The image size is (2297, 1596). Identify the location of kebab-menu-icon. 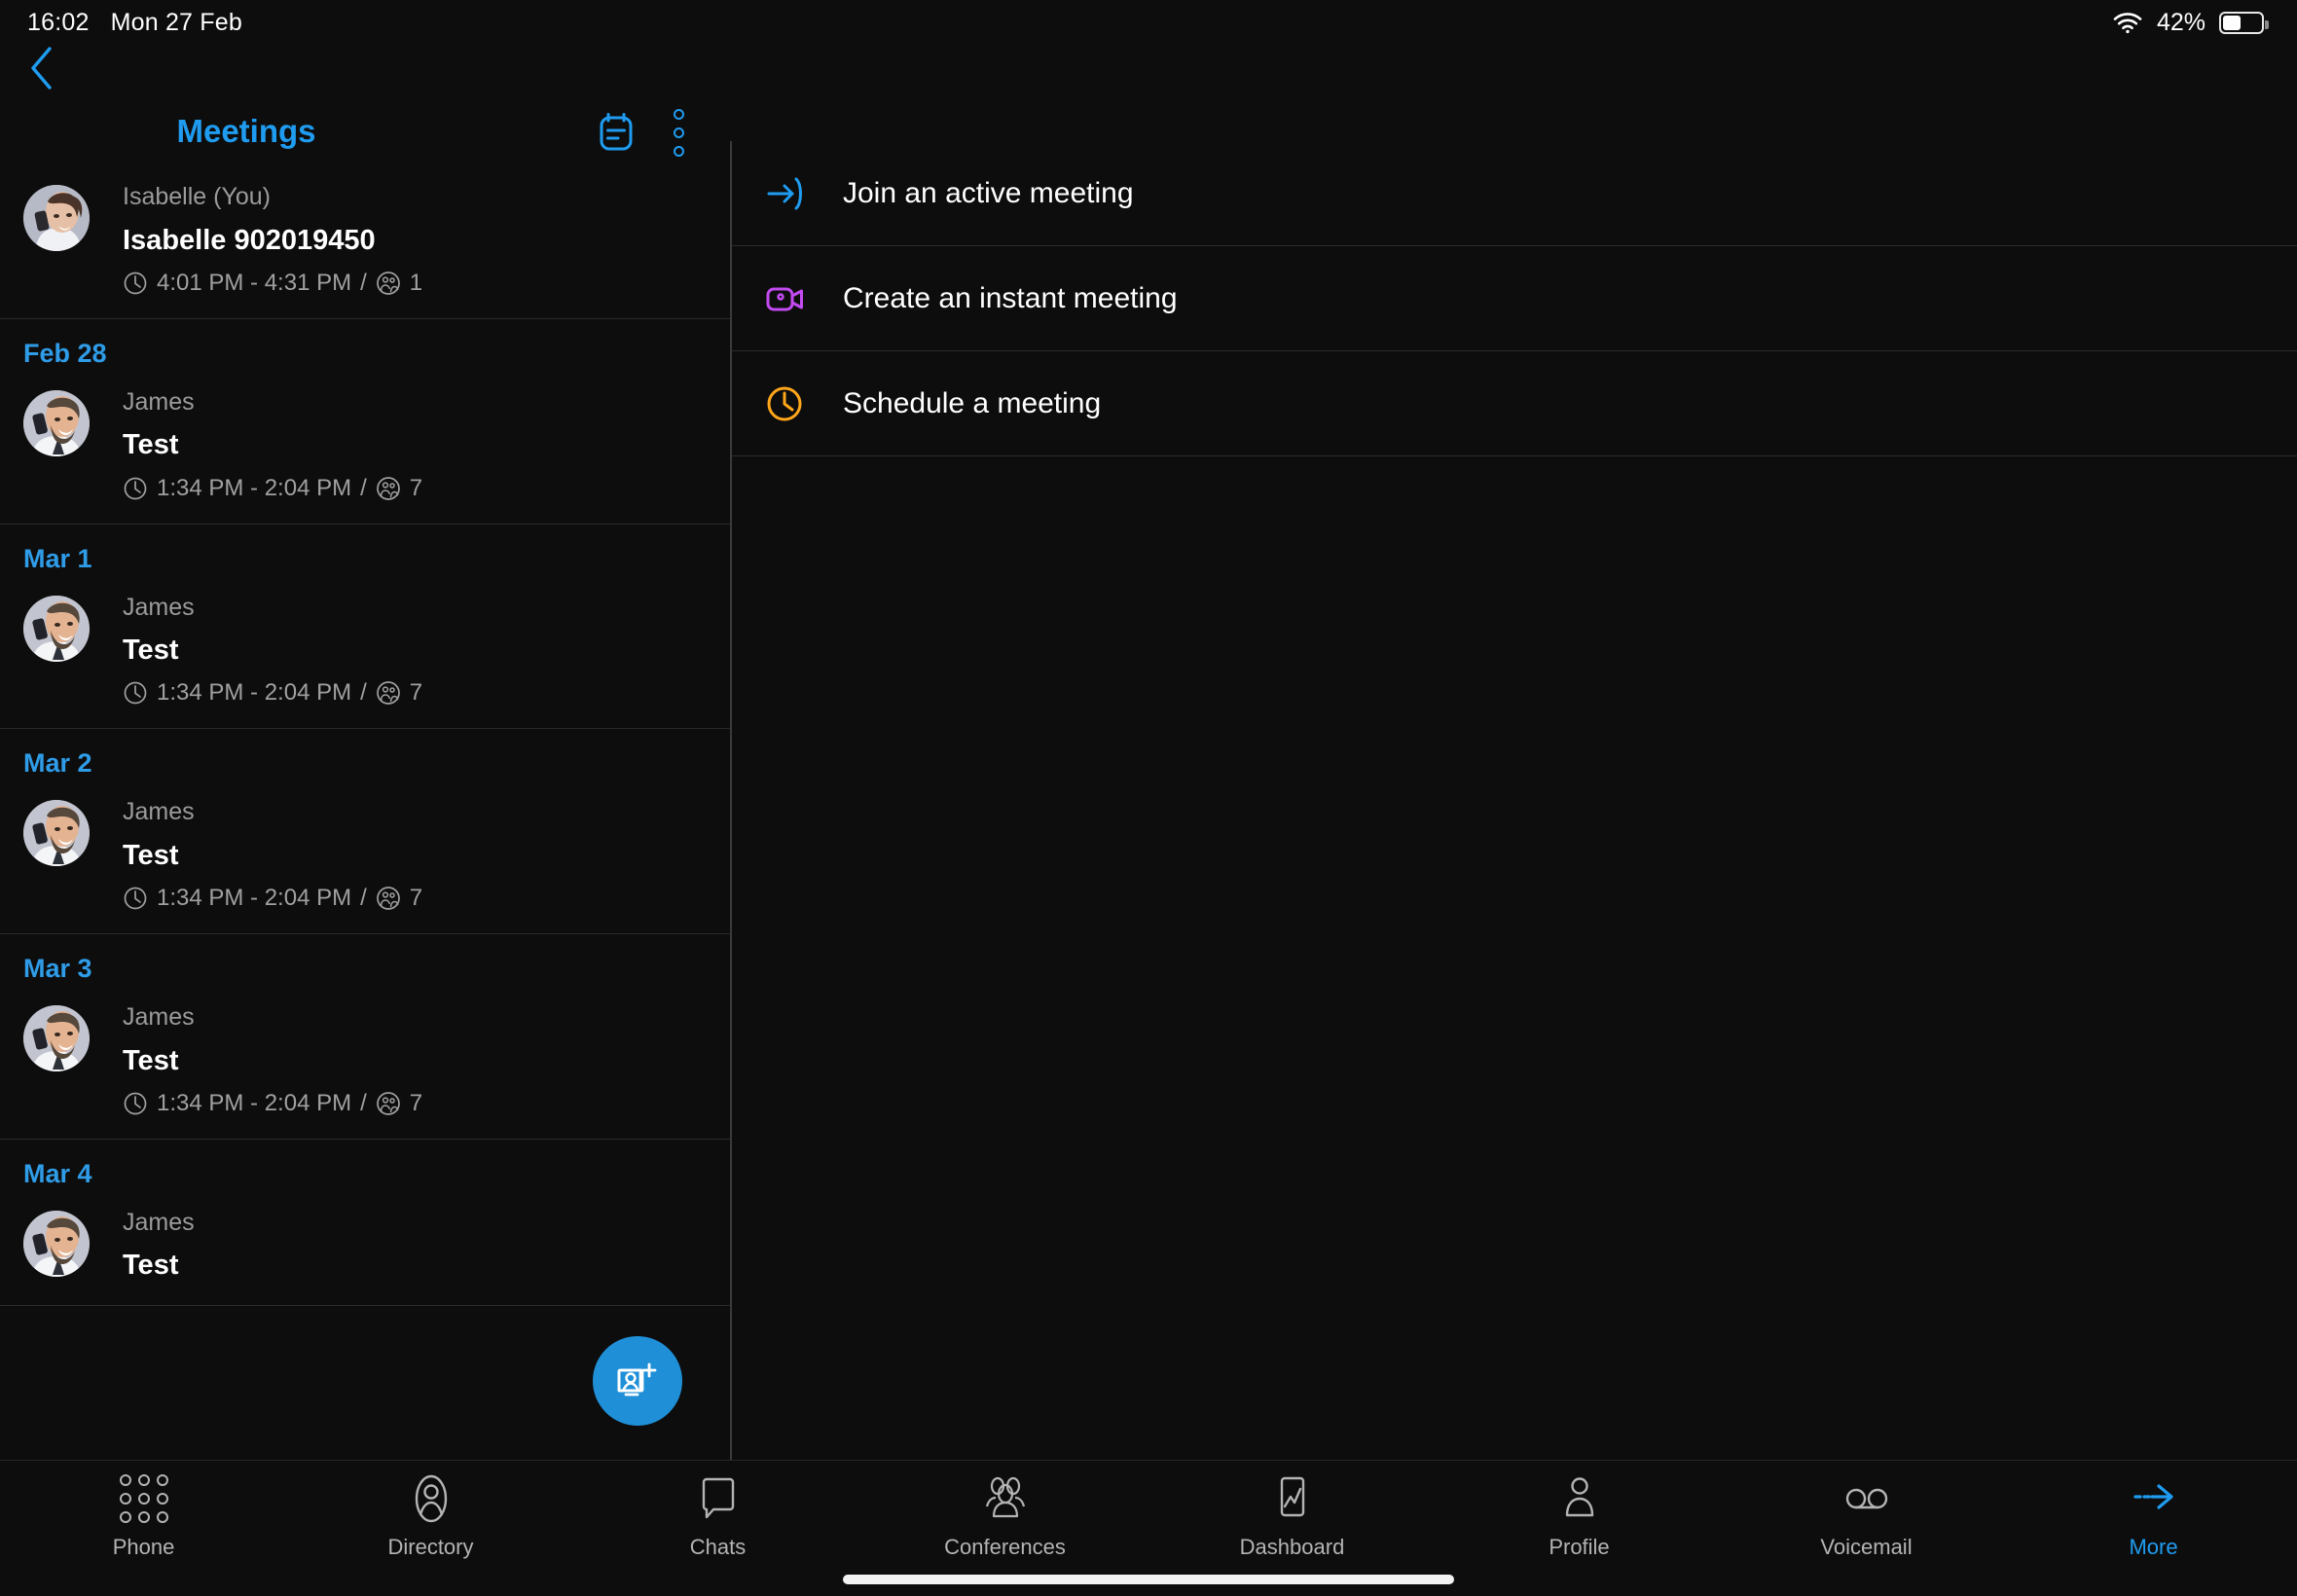
(678, 133).